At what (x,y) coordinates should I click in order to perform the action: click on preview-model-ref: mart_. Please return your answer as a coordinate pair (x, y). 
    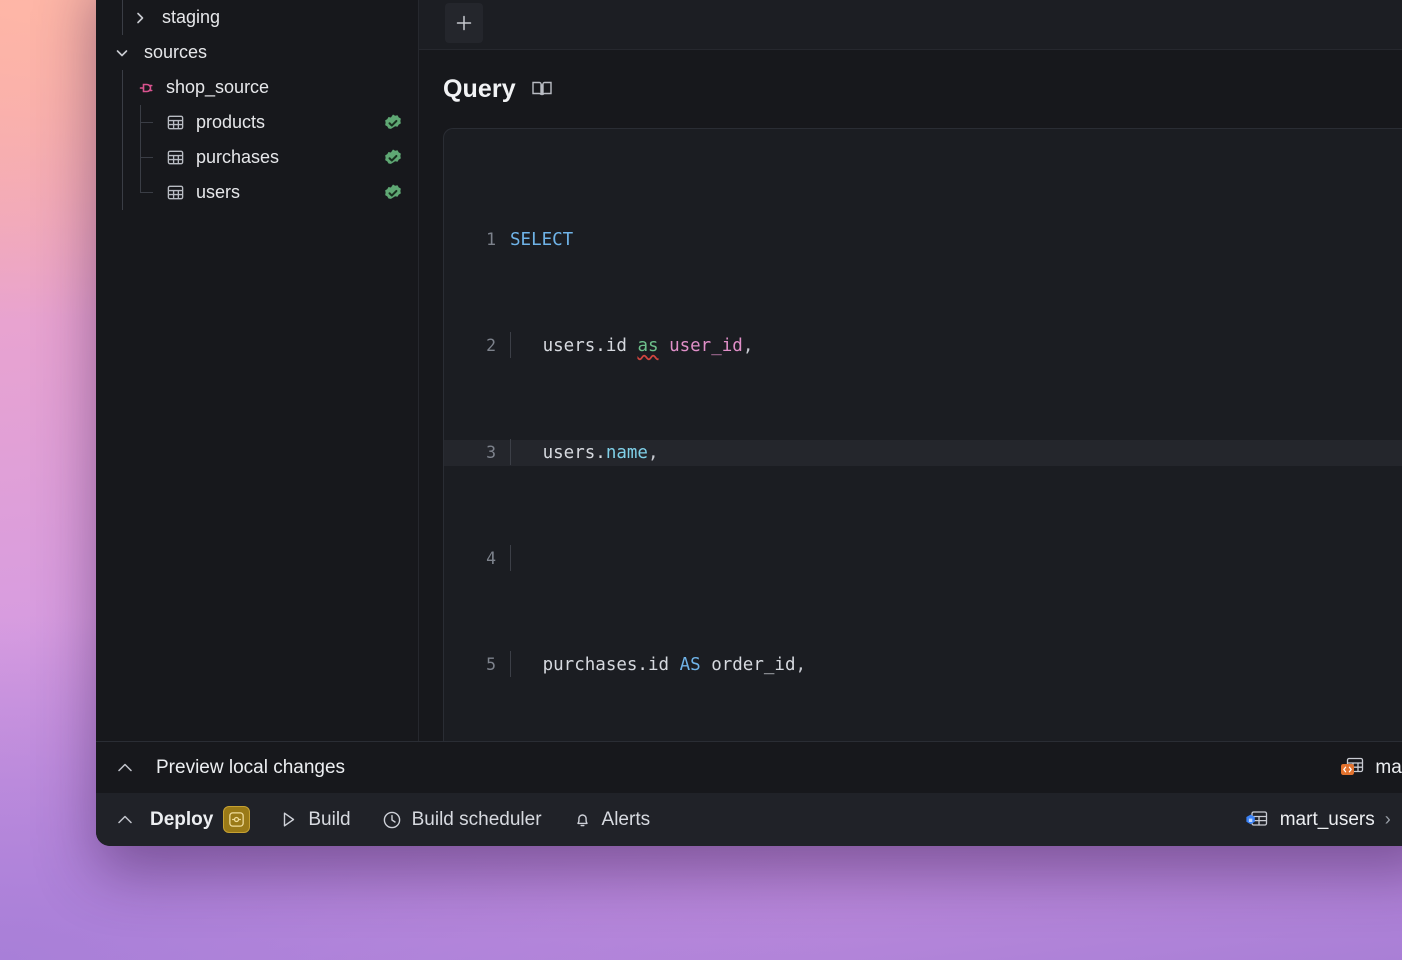
    Looking at the image, I should click on (1370, 768).